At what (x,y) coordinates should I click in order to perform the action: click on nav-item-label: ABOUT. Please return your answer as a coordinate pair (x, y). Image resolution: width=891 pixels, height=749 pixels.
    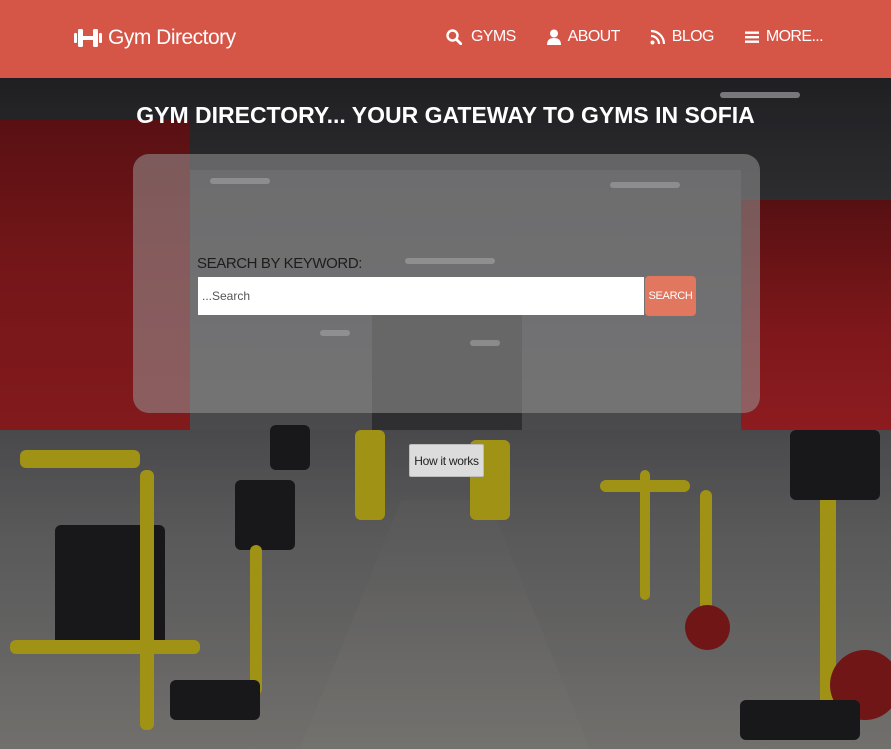
    Looking at the image, I should click on (594, 36).